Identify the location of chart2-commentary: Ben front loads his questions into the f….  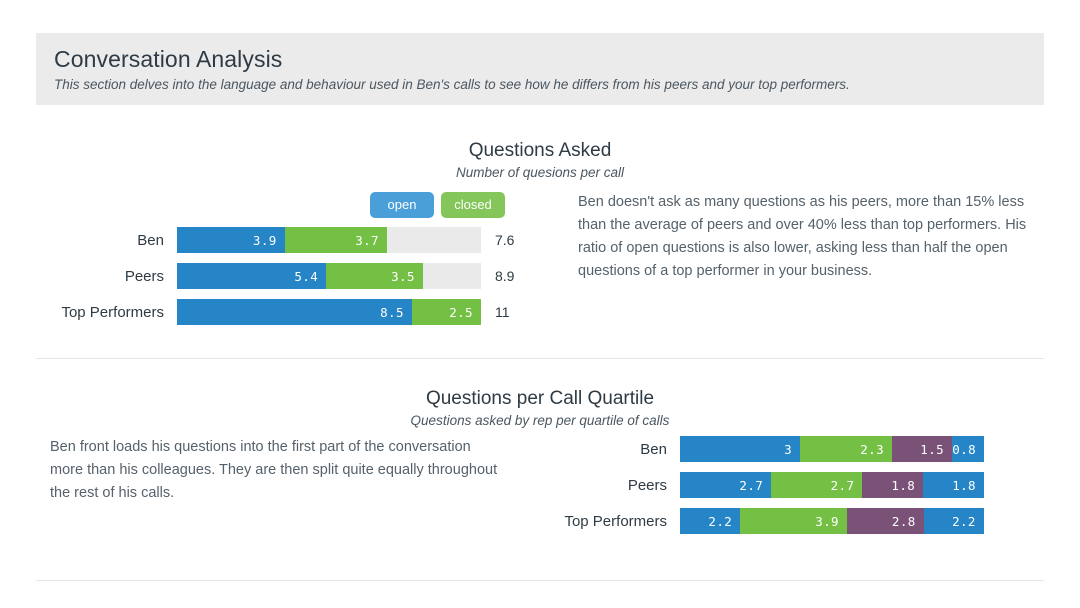
(274, 470).